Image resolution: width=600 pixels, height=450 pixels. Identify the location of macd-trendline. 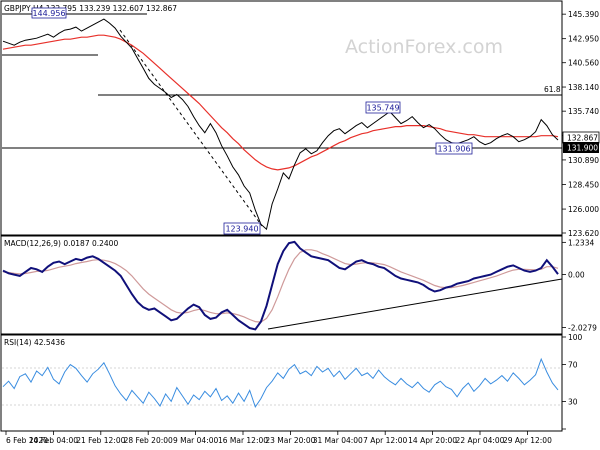
(415, 304).